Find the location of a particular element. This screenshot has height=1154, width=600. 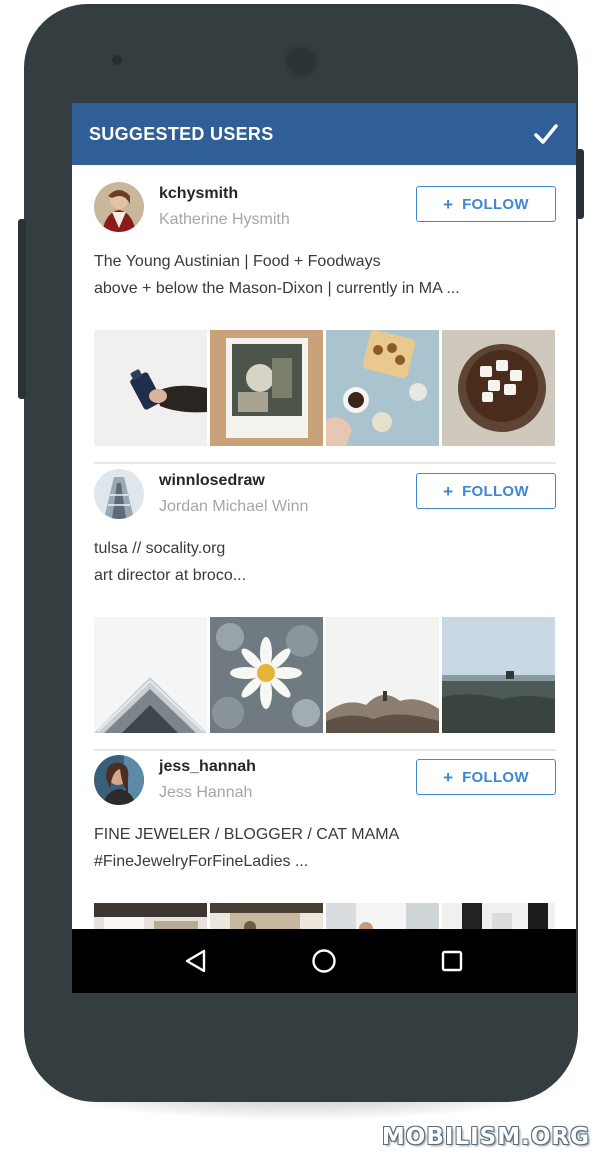

username: winnlosedraw is located at coordinates (212, 481).